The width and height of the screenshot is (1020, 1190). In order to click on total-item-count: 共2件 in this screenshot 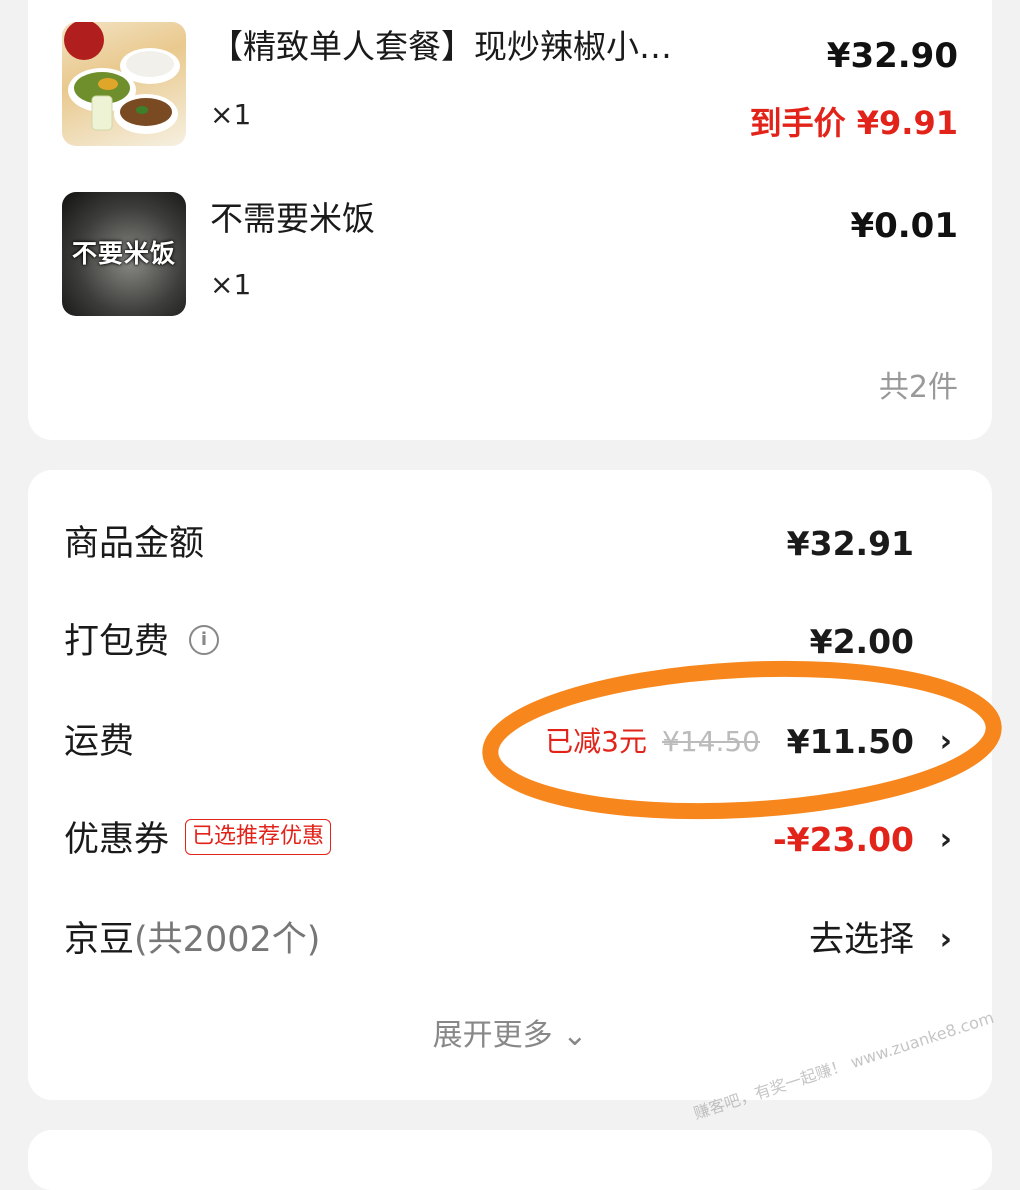, I will do `click(918, 387)`.